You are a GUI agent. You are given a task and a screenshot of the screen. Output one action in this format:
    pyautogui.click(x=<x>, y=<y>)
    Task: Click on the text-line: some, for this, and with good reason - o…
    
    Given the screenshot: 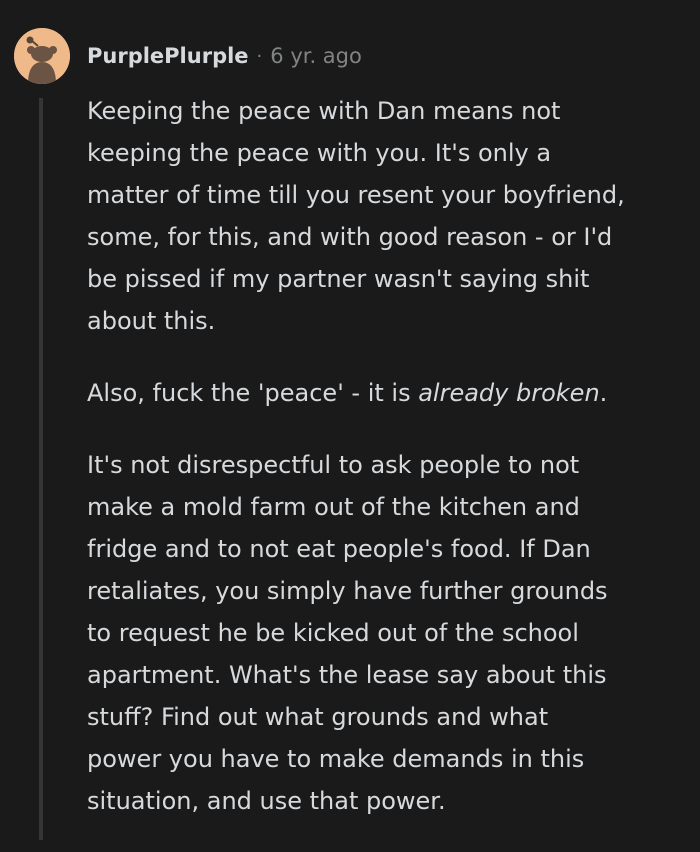 What is the action you would take?
    pyautogui.click(x=350, y=237)
    